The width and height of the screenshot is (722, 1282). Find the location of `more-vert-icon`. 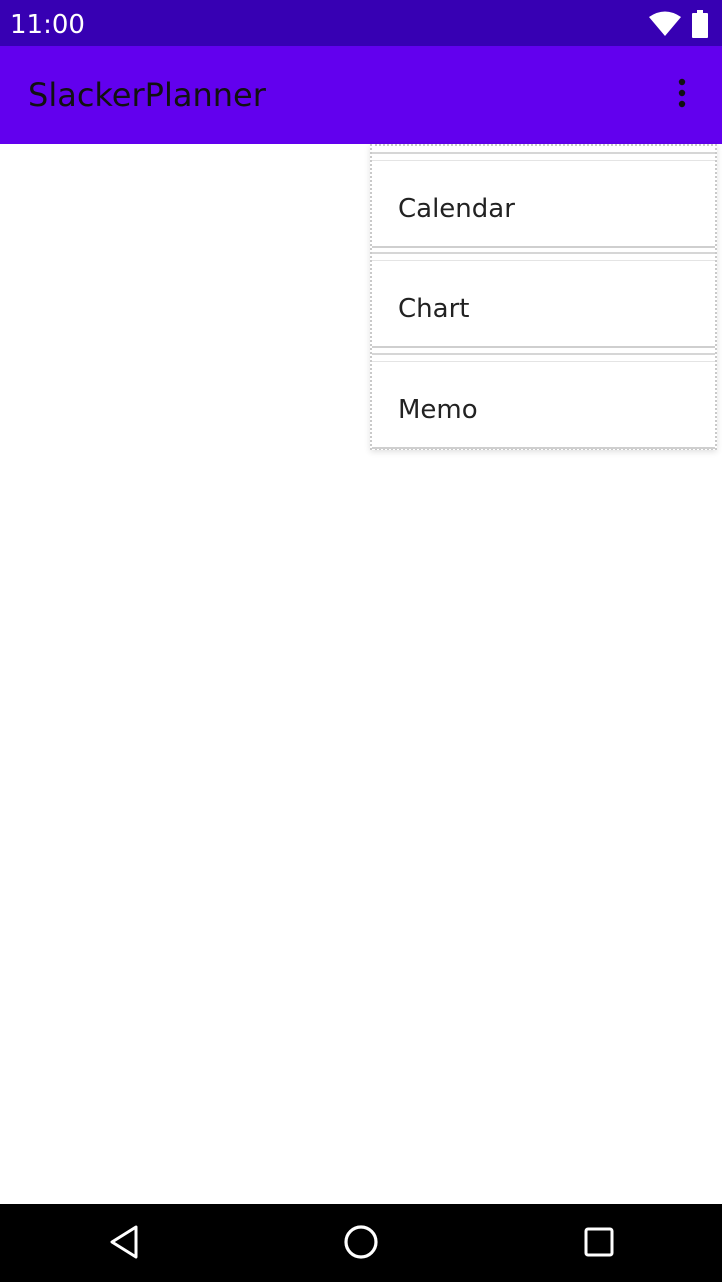

more-vert-icon is located at coordinates (682, 95).